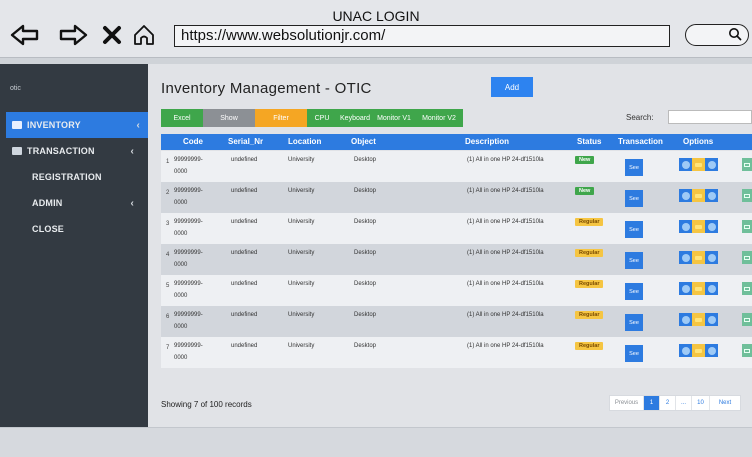  What do you see at coordinates (363, 142) in the screenshot?
I see `column-header: Object` at bounding box center [363, 142].